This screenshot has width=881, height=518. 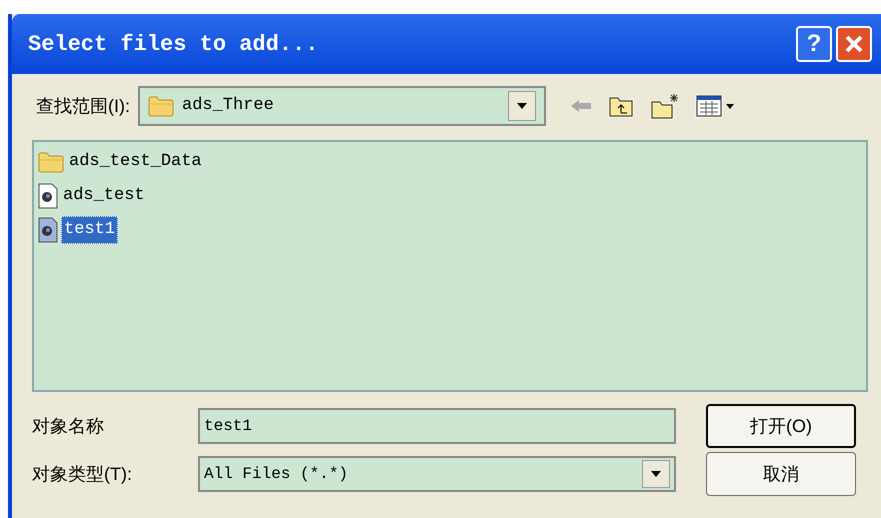 I want to click on cancel-button: 取消, so click(x=781, y=474).